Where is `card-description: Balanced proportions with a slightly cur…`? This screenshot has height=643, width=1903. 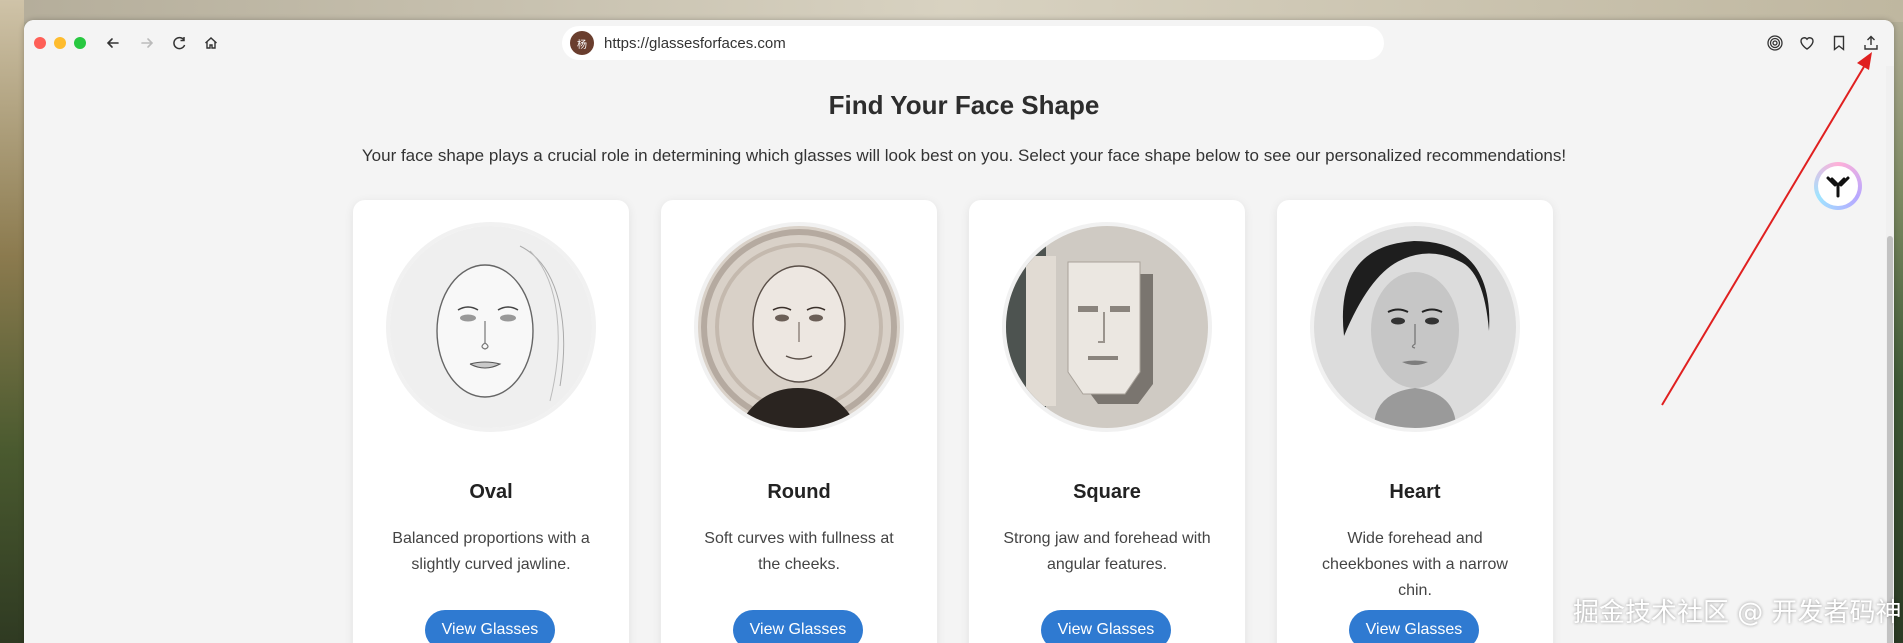 card-description: Balanced proportions with a slightly cur… is located at coordinates (491, 551).